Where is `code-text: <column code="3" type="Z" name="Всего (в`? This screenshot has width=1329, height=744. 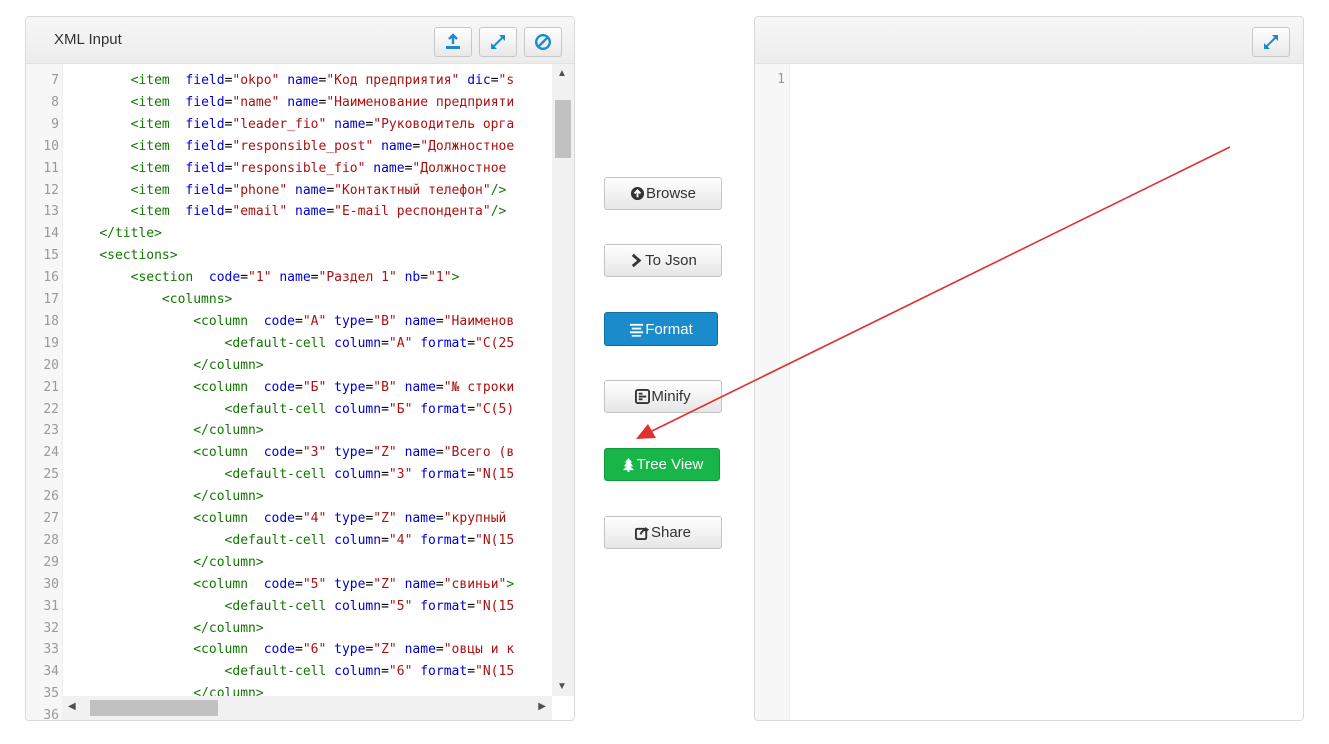
code-text: <column code="3" type="Z" name="Всего (в is located at coordinates (291, 453).